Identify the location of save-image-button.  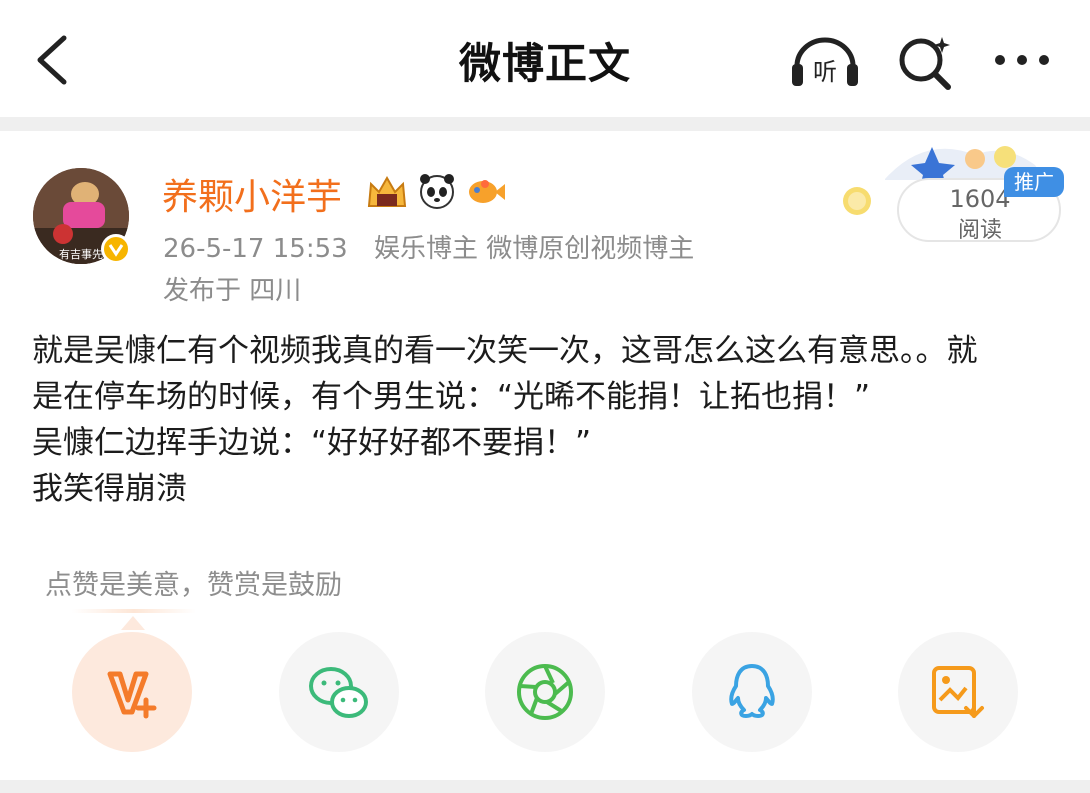
(958, 692).